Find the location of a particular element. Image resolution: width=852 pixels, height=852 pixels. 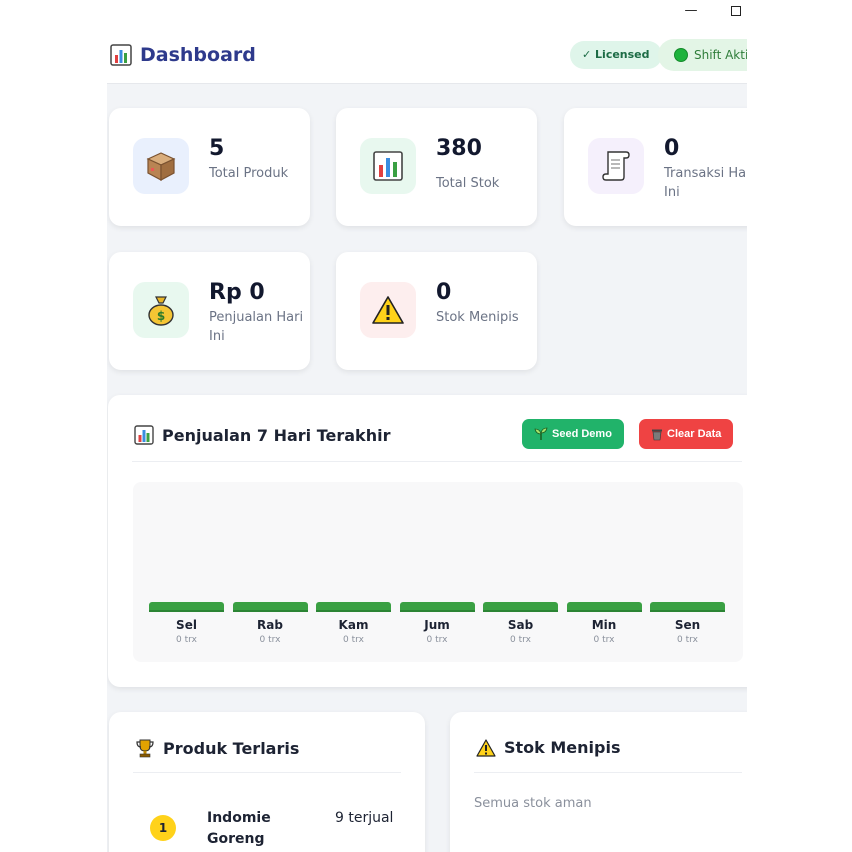

stat-value: Rp 0 is located at coordinates (237, 292).